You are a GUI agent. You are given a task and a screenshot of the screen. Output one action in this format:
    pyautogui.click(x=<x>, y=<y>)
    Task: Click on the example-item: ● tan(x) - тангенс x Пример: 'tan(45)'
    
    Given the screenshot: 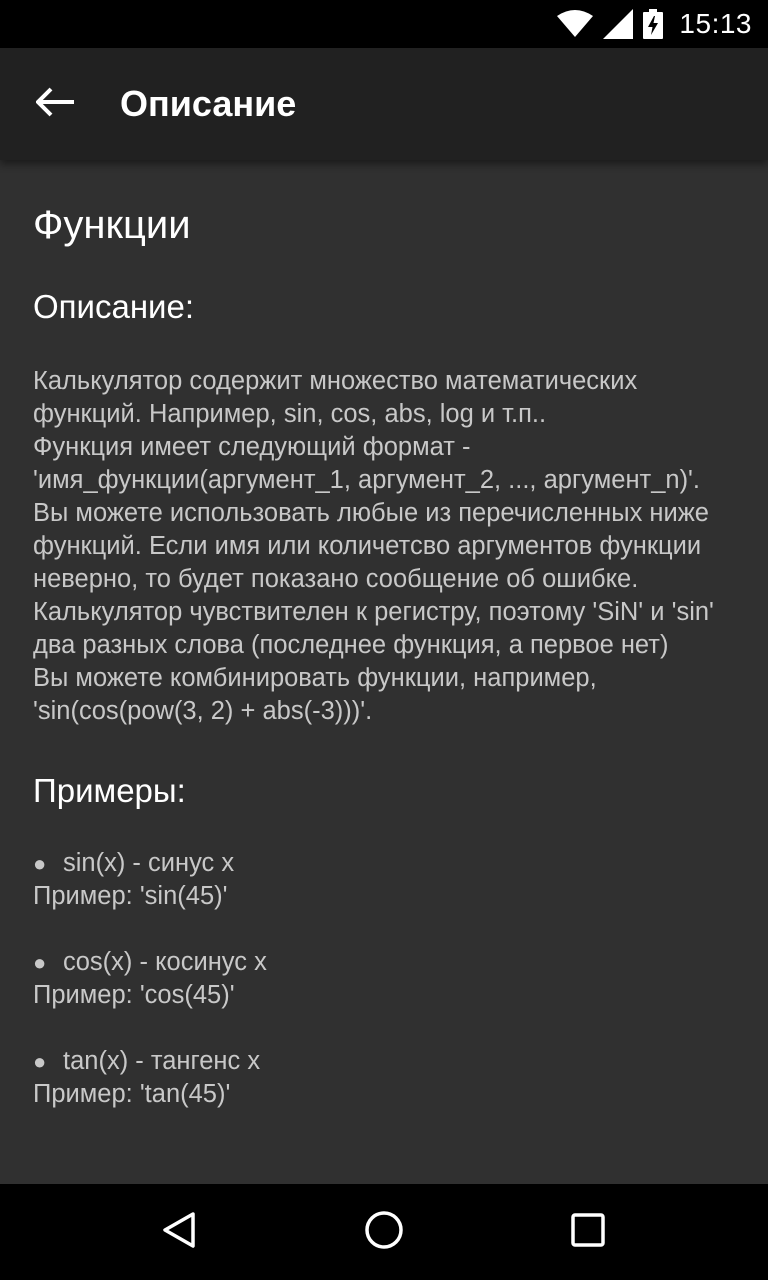 What is the action you would take?
    pyautogui.click(x=384, y=1078)
    